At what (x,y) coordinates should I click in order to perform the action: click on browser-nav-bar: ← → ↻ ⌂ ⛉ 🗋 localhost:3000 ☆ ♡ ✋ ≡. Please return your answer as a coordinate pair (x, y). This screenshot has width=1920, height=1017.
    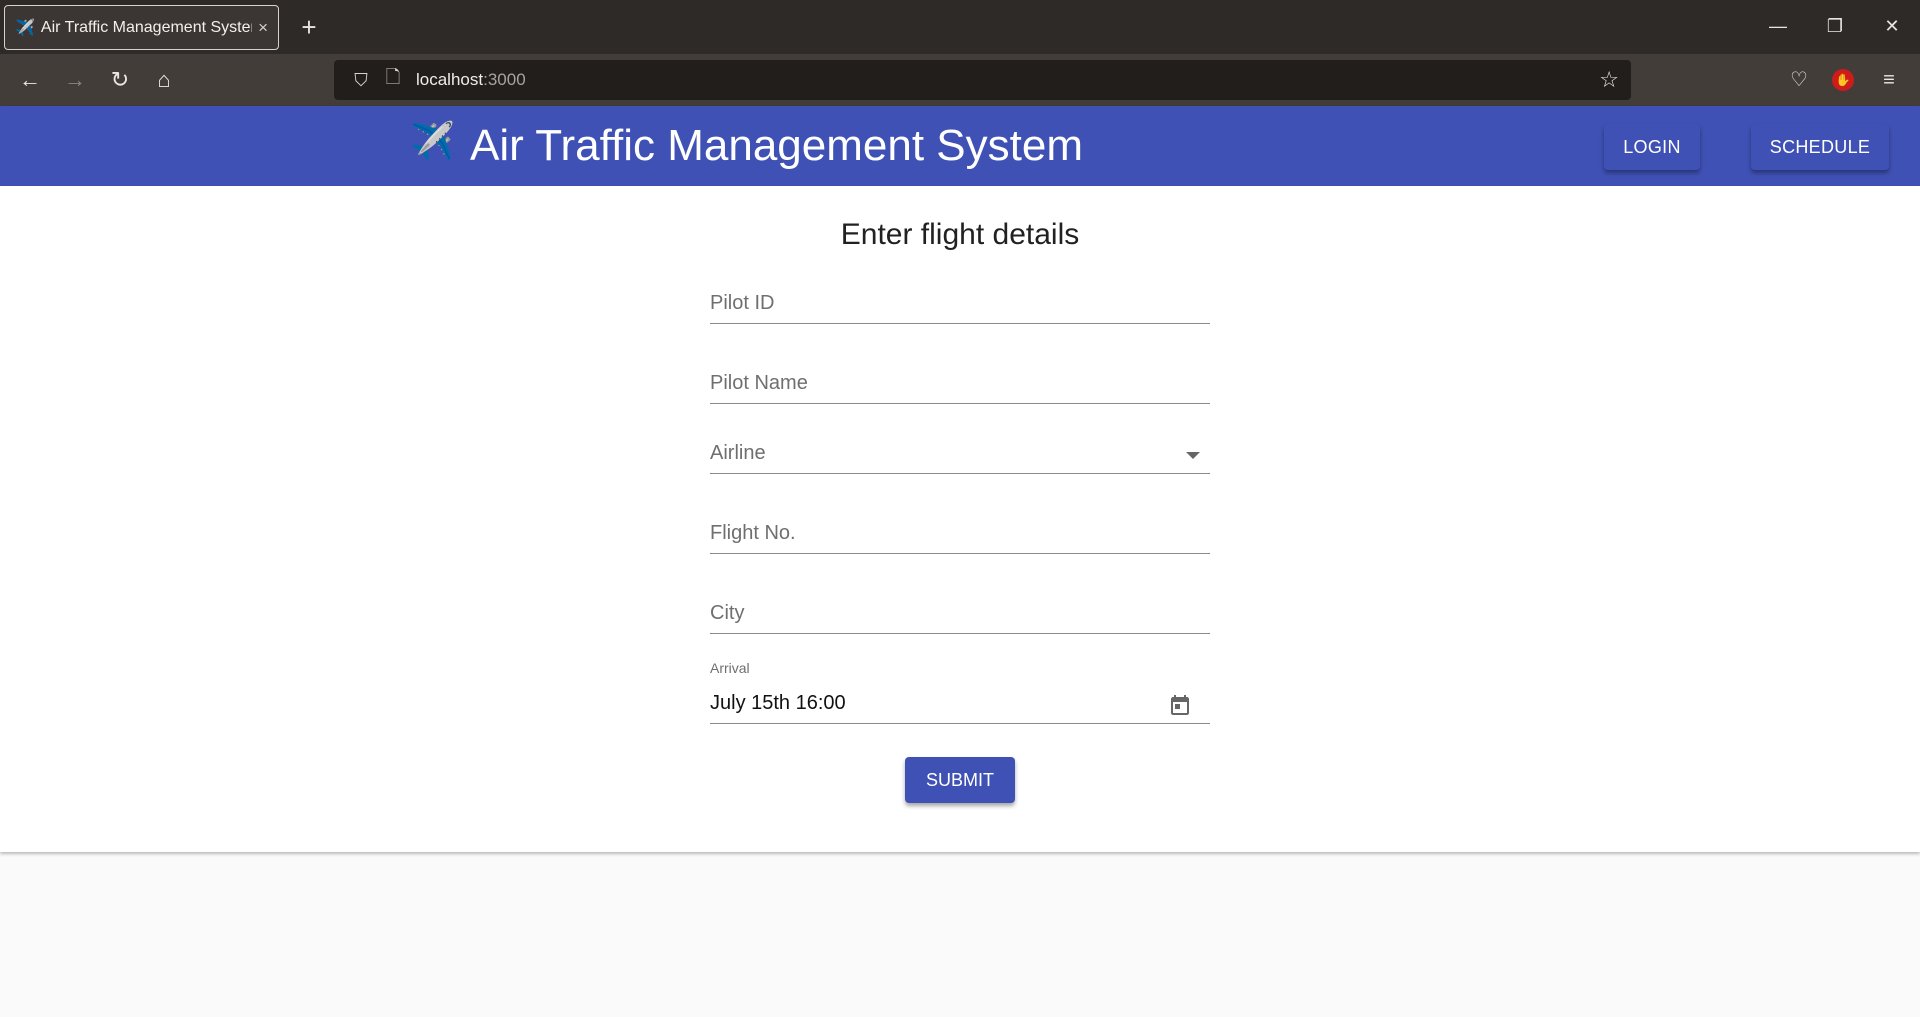
    Looking at the image, I should click on (960, 80).